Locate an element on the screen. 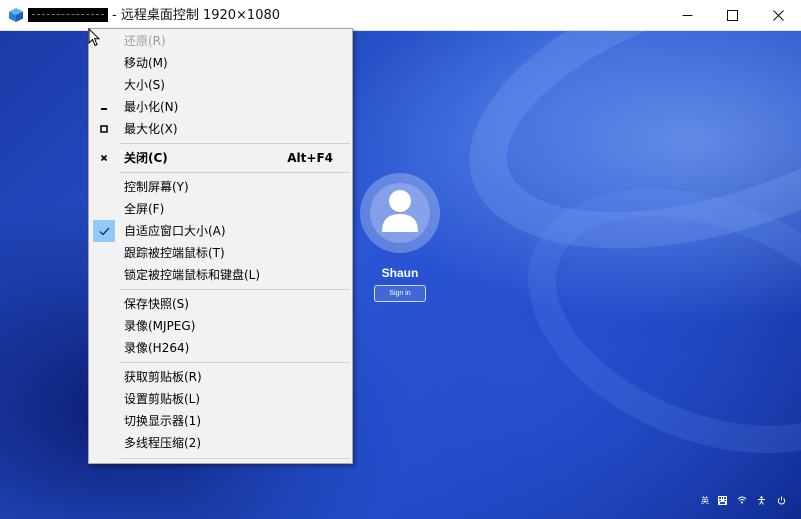 Image resolution: width=801 pixels, height=519 pixels. minimize-glyph-icon is located at coordinates (104, 107).